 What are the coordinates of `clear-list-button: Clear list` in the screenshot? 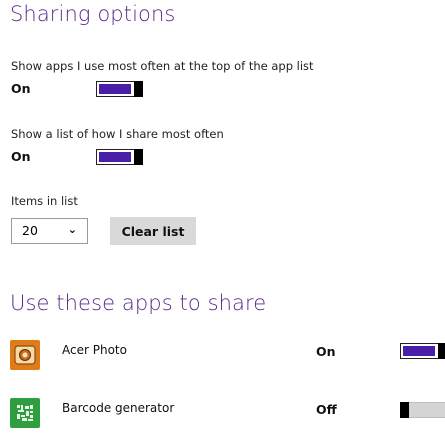 It's located at (153, 231).